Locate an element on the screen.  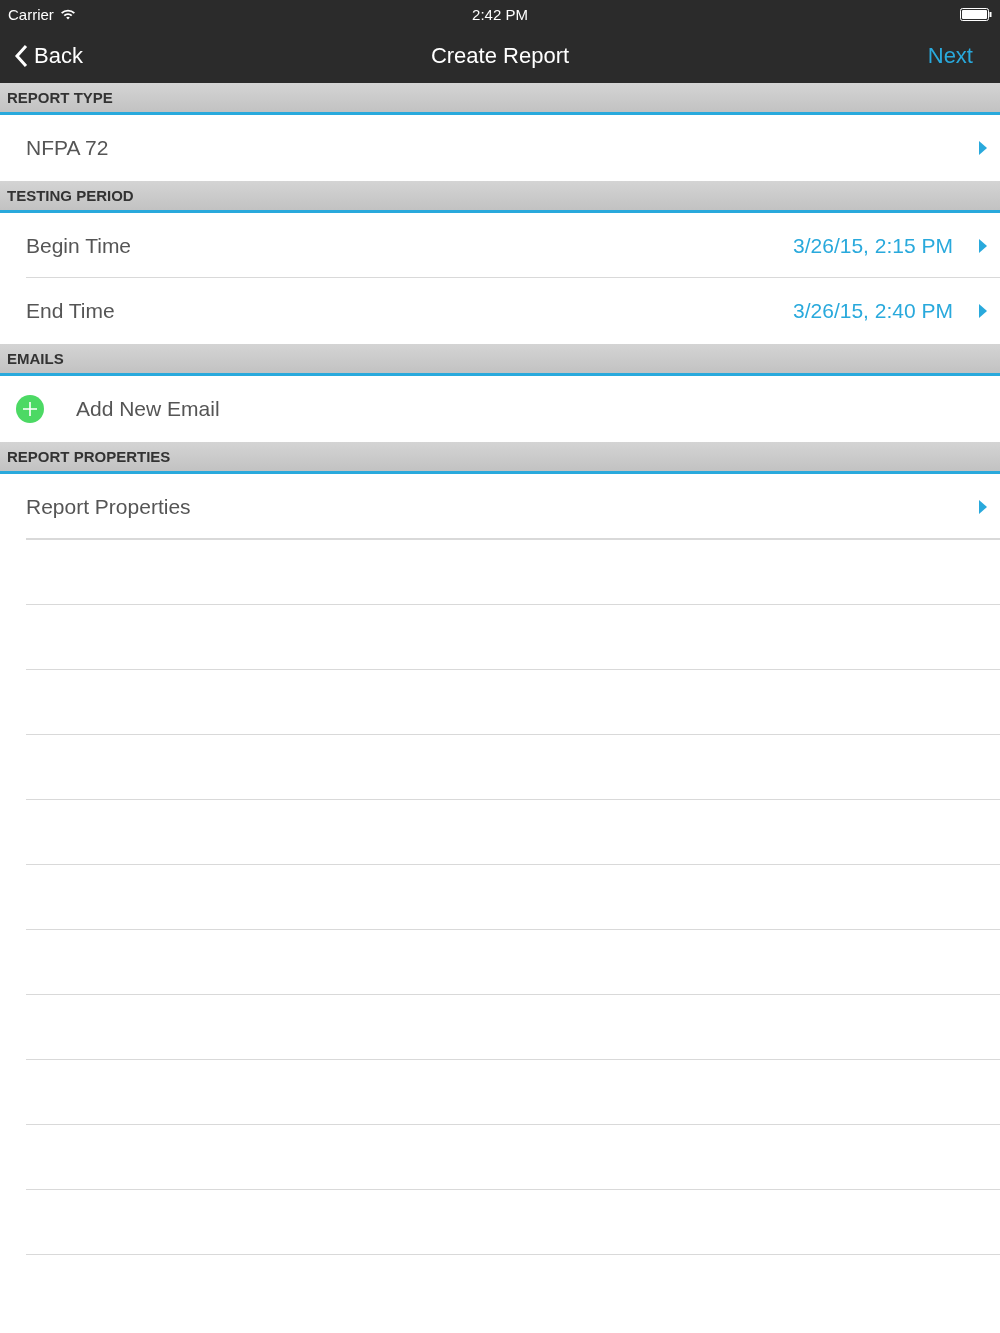
back-chevron-icon is located at coordinates (21, 55).